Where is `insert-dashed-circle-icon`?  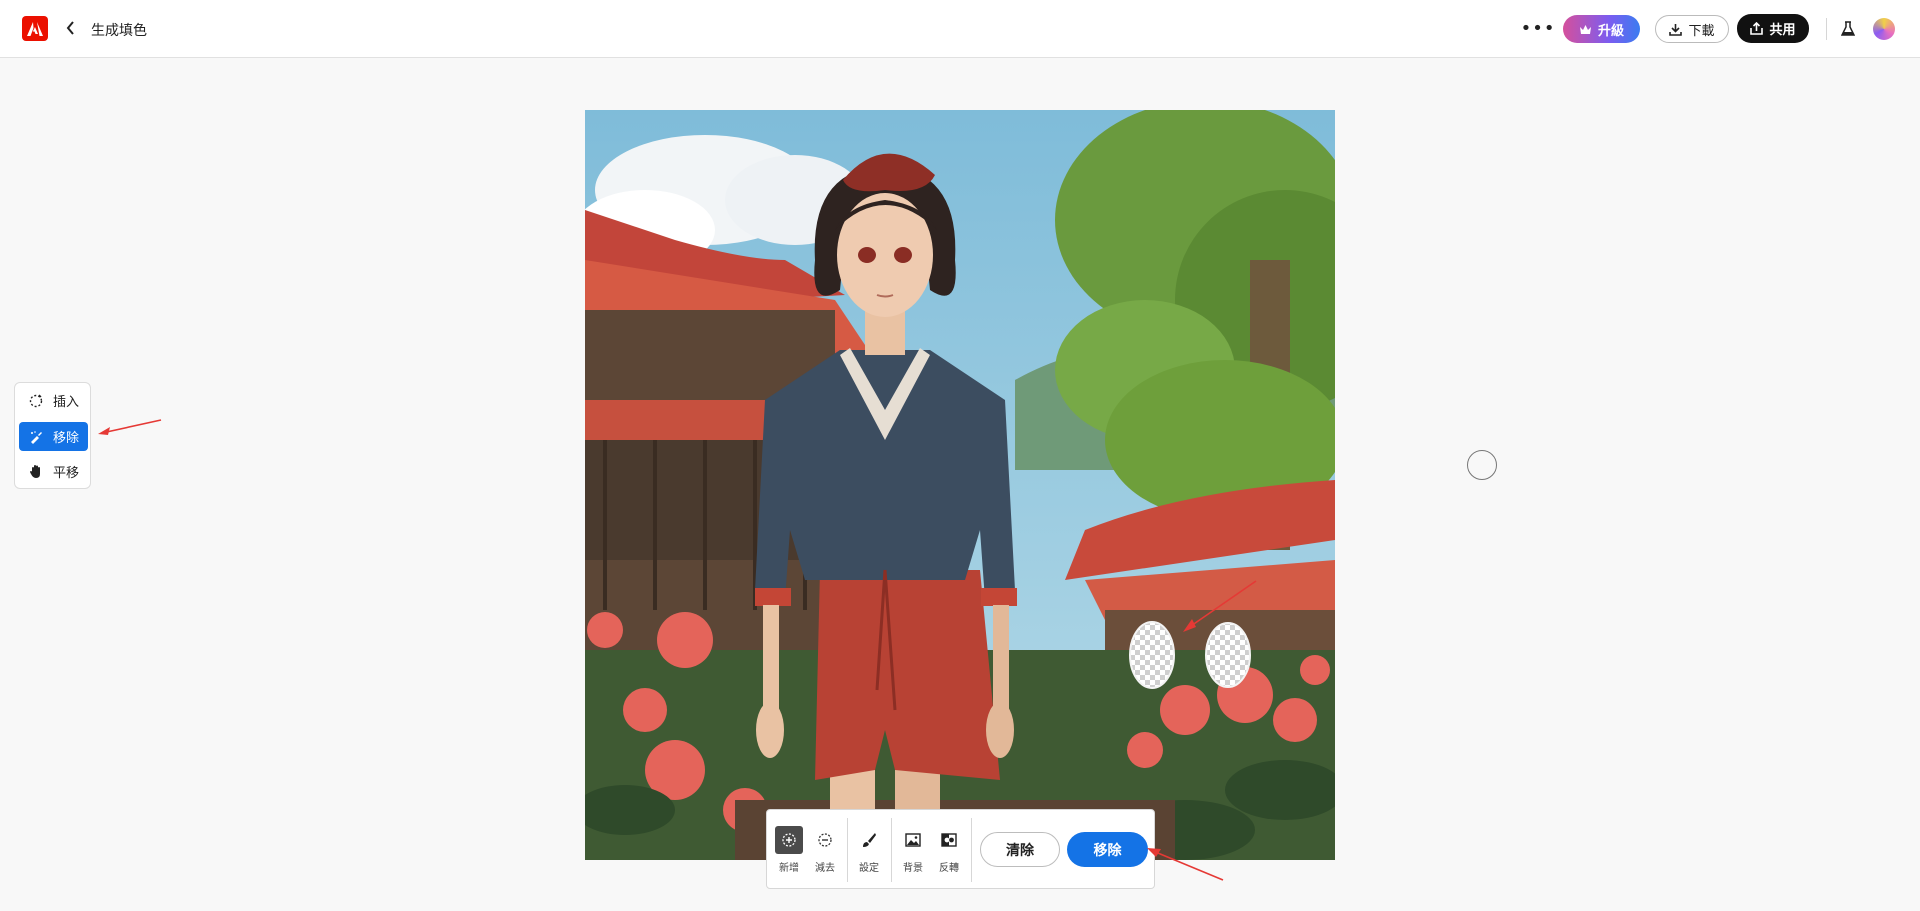 insert-dashed-circle-icon is located at coordinates (36, 400).